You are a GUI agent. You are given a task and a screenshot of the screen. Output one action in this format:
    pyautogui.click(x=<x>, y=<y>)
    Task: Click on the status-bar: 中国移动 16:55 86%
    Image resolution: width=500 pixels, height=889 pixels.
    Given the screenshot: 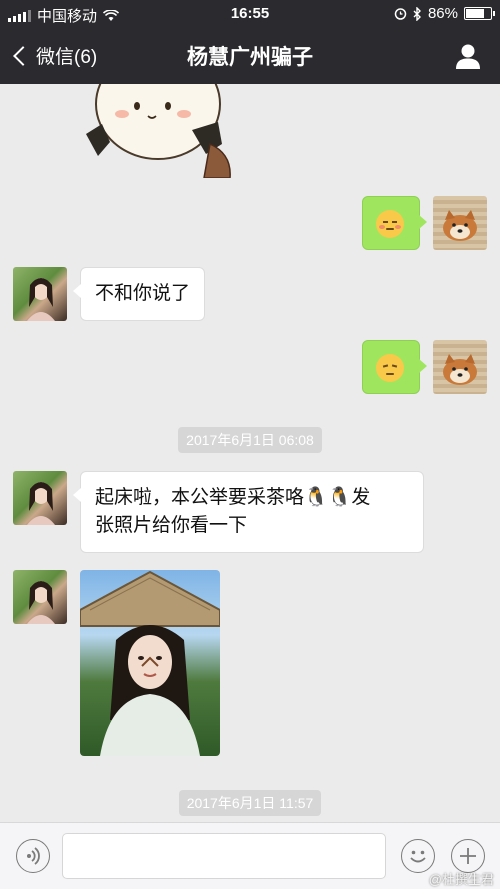 What is the action you would take?
    pyautogui.click(x=250, y=14)
    